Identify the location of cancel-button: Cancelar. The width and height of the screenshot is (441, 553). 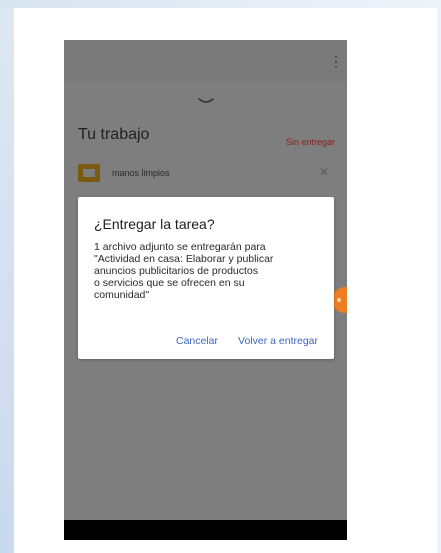
(197, 341).